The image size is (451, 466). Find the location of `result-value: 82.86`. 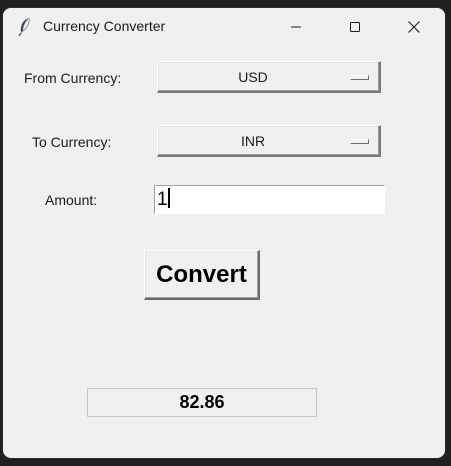

result-value: 82.86 is located at coordinates (202, 402).